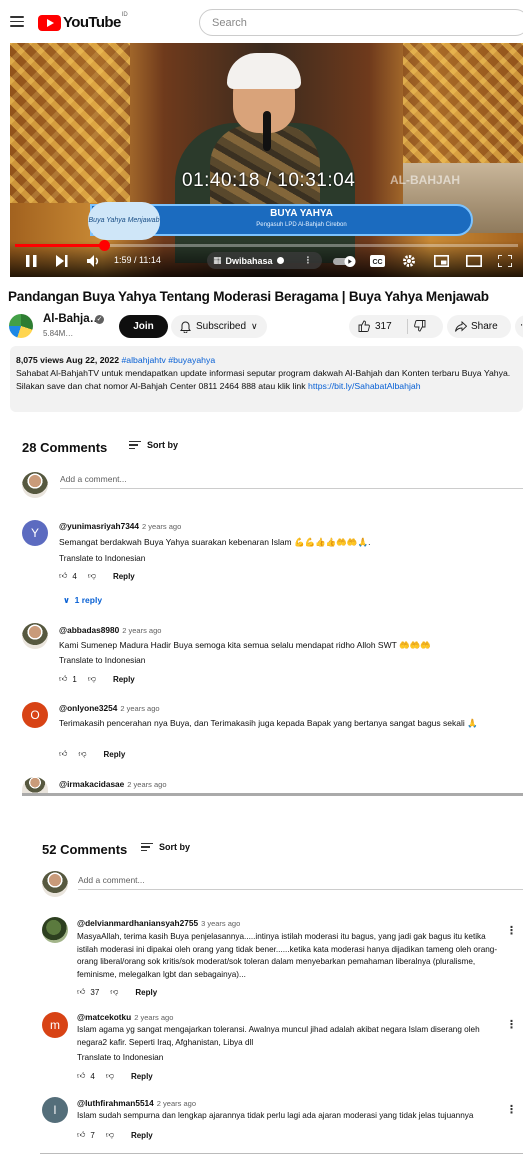 This screenshot has width=523, height=1155. Describe the element at coordinates (280, 260) in the screenshot. I see `track-dot-icon` at that location.